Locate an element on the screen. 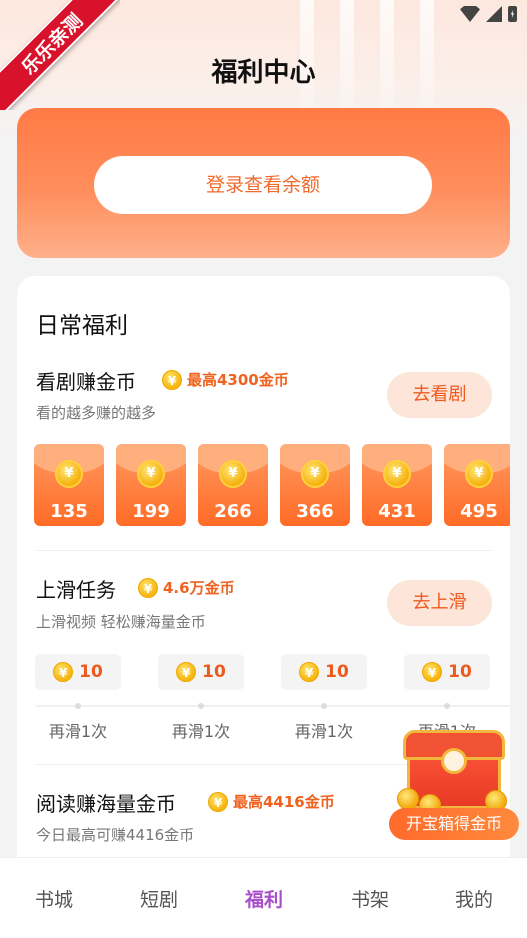  envelope-amount: 495 is located at coordinates (479, 511).